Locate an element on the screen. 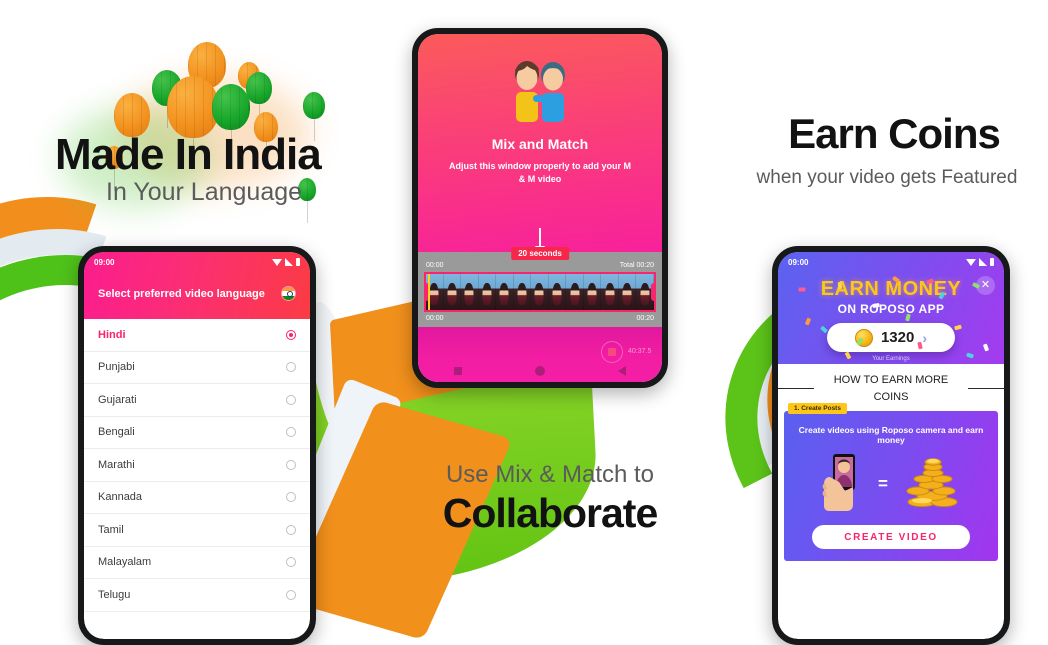  filmstrip is located at coordinates (540, 292).